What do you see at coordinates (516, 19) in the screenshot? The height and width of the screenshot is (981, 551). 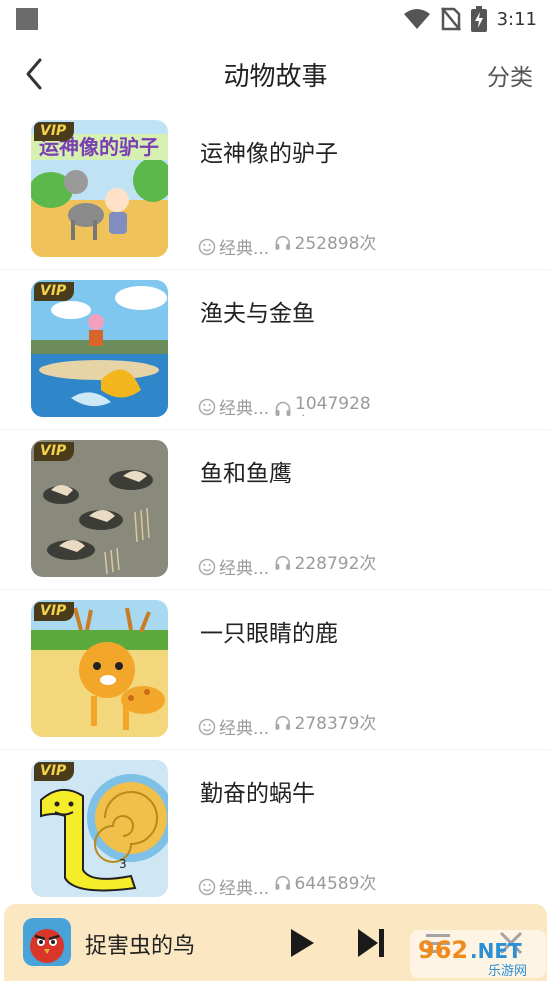 I see `status-time: 3:11` at bounding box center [516, 19].